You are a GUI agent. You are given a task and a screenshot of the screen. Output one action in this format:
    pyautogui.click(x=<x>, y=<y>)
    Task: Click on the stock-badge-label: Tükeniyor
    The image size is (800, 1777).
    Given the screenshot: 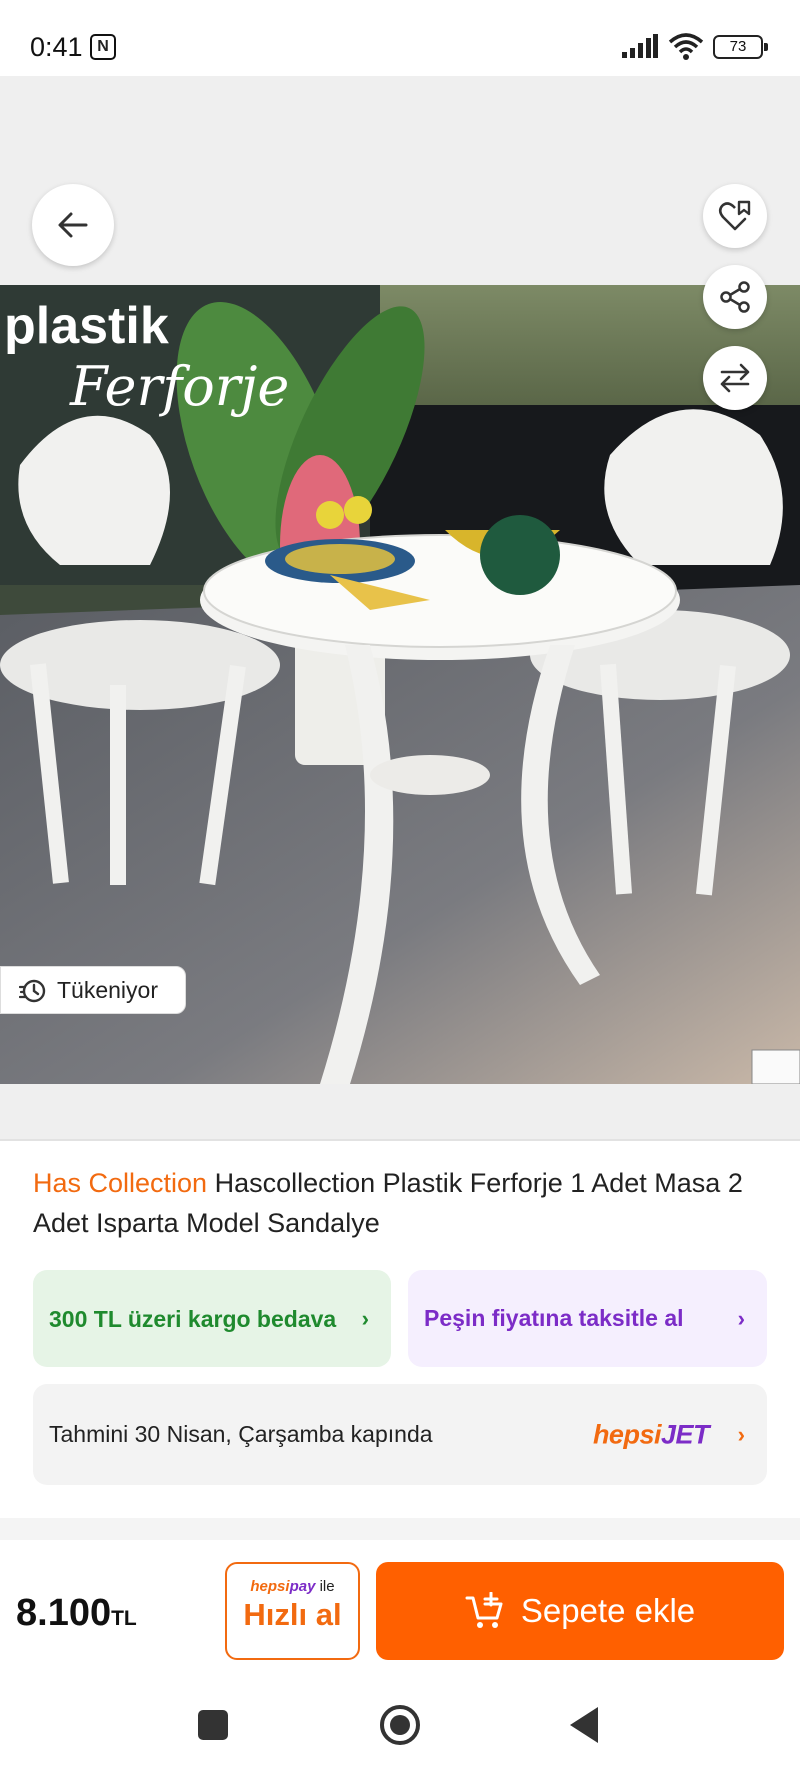 What is the action you would take?
    pyautogui.click(x=107, y=989)
    